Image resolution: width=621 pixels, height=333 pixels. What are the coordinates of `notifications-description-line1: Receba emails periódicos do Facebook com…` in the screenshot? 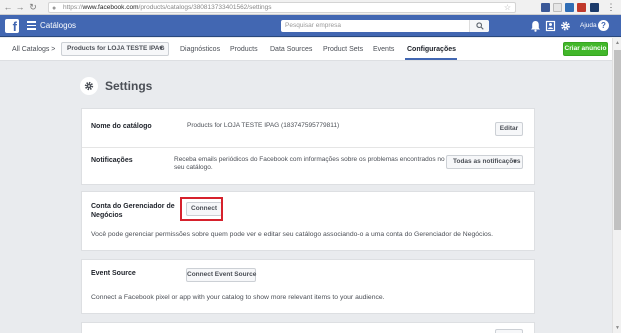 It's located at (309, 159).